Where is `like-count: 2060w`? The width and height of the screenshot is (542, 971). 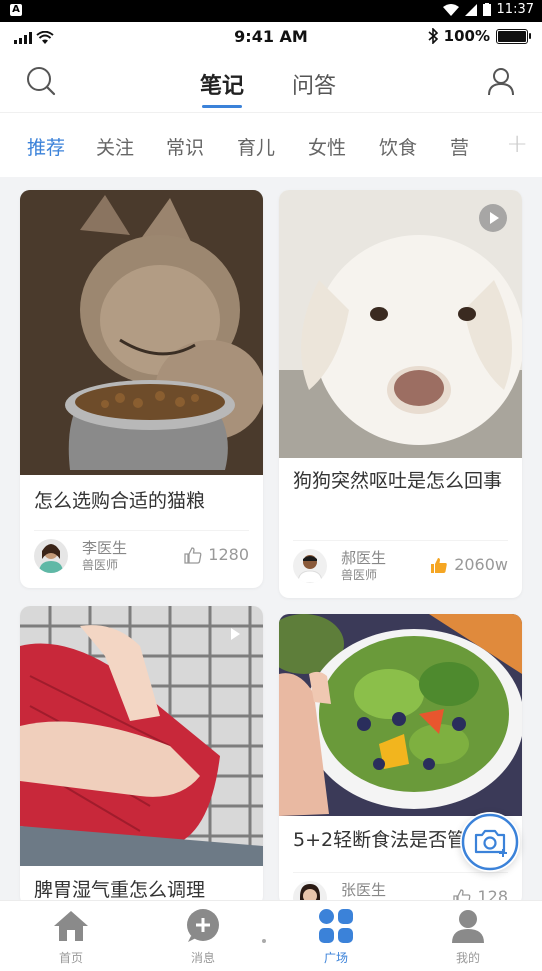
like-count: 2060w is located at coordinates (469, 564).